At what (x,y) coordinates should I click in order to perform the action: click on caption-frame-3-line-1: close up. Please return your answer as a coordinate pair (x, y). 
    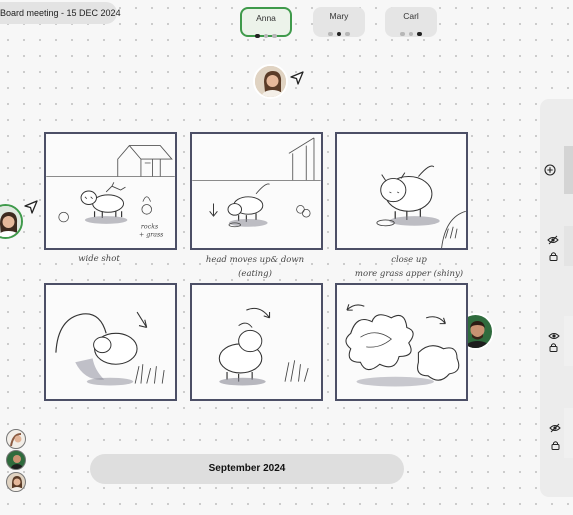
    Looking at the image, I should click on (409, 260).